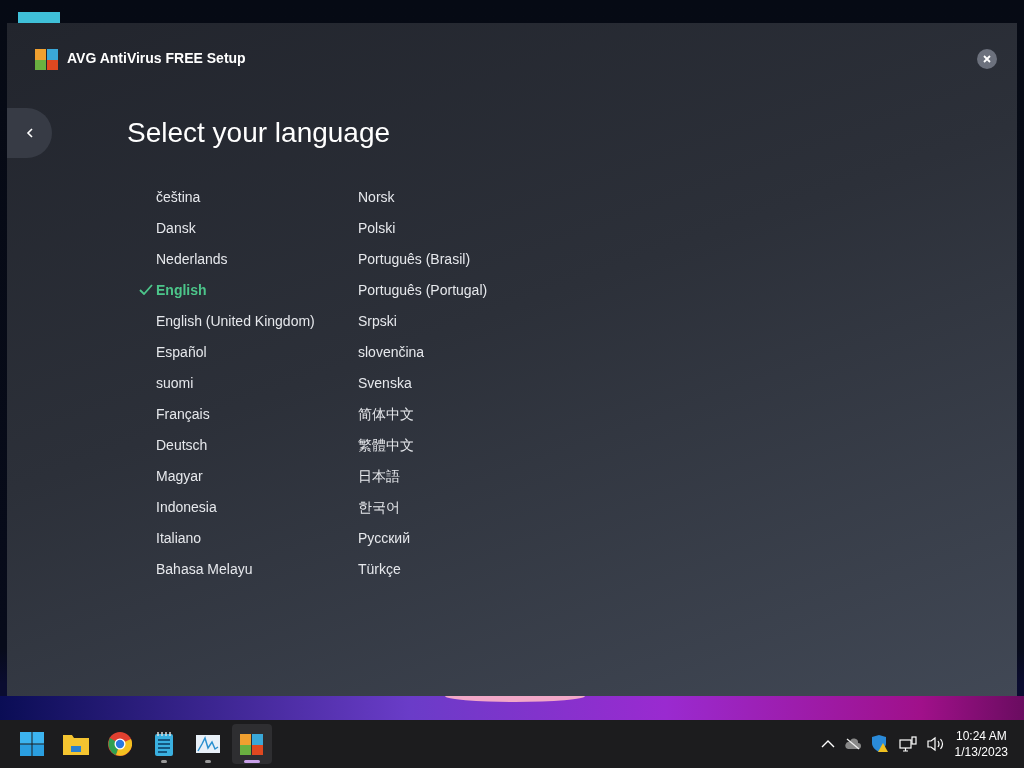 This screenshot has height=768, width=1024. Describe the element at coordinates (827, 744) in the screenshot. I see `chevron-up-icon` at that location.